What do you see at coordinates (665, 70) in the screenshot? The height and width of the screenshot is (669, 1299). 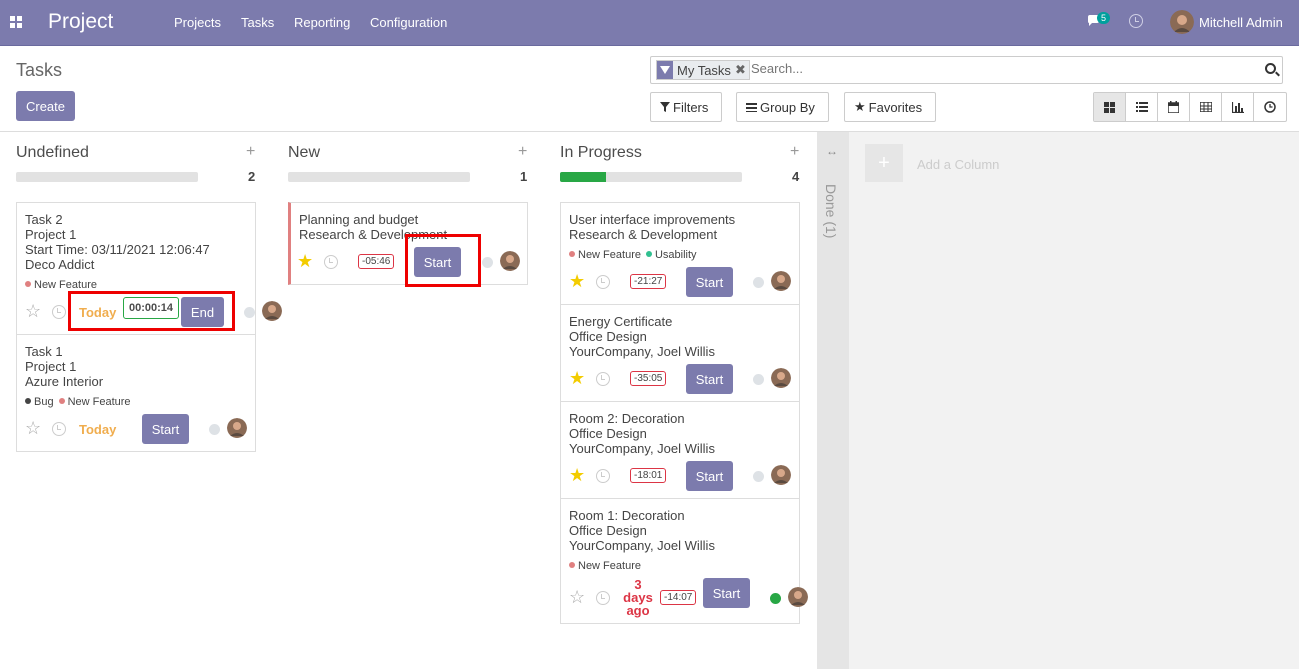 I see `filter-icon` at bounding box center [665, 70].